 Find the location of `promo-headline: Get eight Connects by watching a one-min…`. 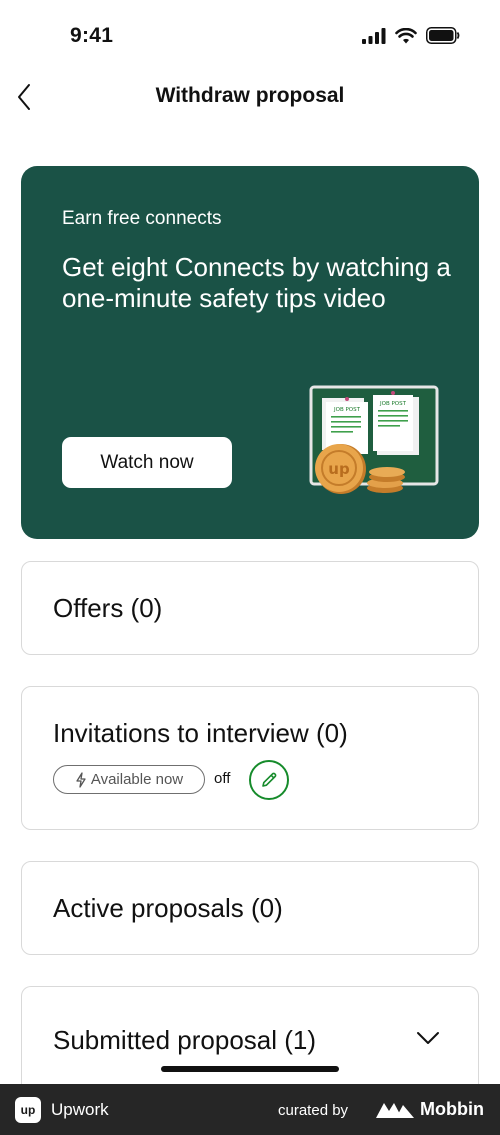

promo-headline: Get eight Connects by watching a one-min… is located at coordinates (256, 282).